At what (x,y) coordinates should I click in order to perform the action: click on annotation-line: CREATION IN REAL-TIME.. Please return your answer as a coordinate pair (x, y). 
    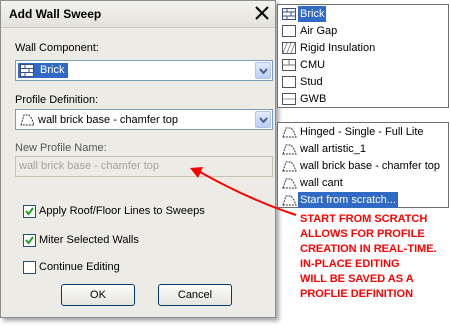
    Looking at the image, I should click on (368, 249).